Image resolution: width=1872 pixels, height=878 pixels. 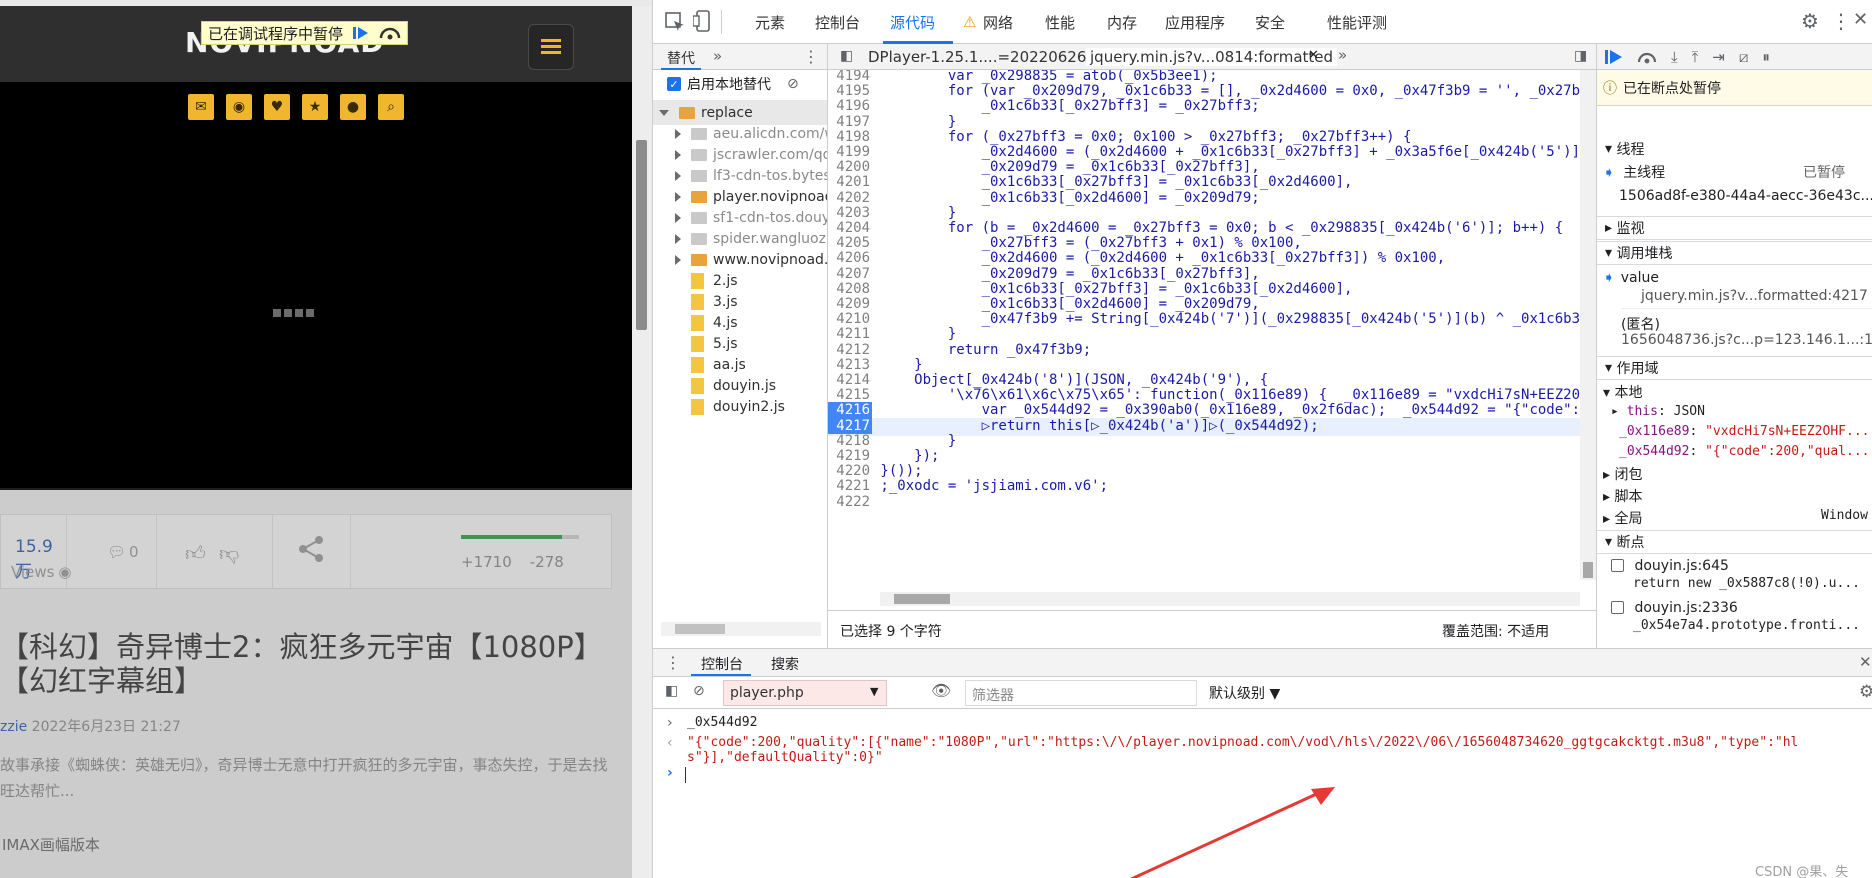 What do you see at coordinates (719, 406) in the screenshot?
I see `tree-item: douyin2.js` at bounding box center [719, 406].